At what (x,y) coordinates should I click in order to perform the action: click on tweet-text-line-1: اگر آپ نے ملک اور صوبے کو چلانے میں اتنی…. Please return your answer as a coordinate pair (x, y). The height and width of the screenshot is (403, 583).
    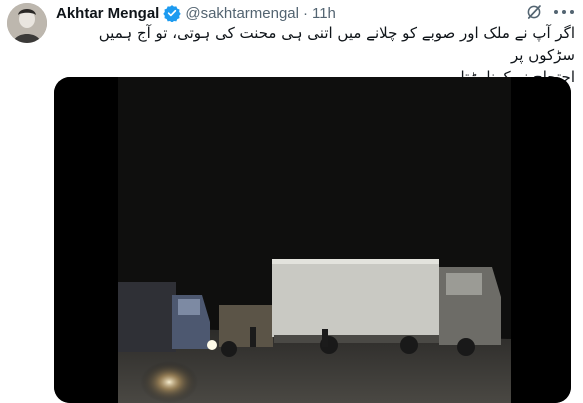
    Looking at the image, I should click on (336, 44).